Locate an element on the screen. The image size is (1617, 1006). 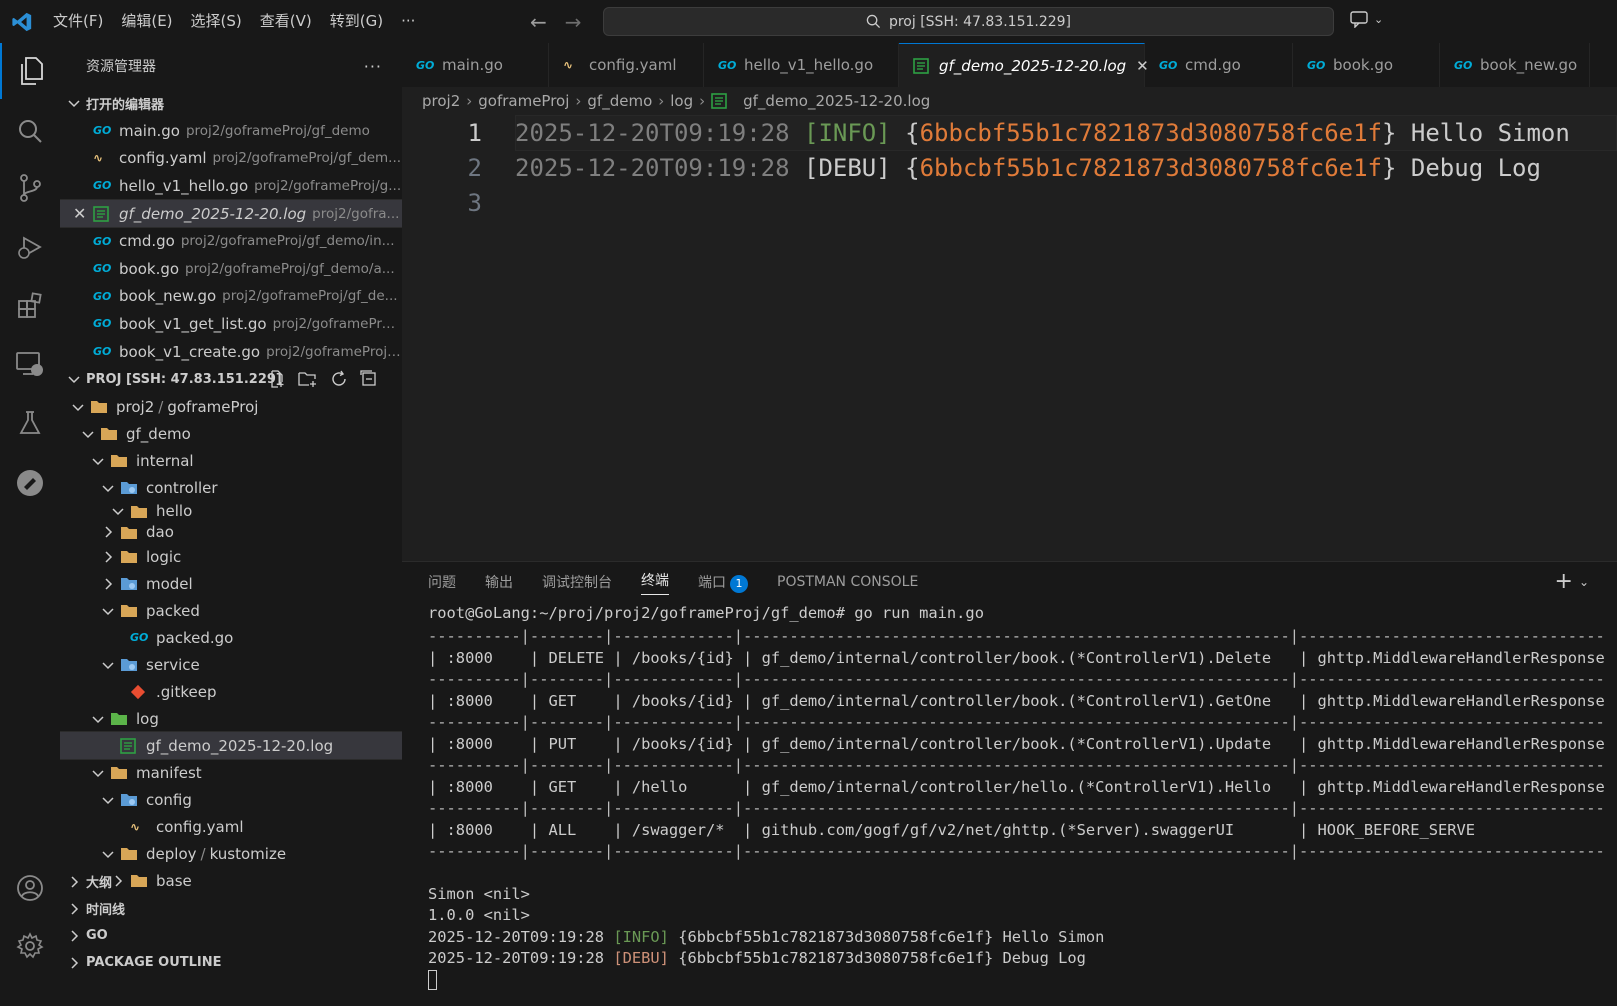
tab-cmd-go: GO cmd.go is located at coordinates (1219, 65).